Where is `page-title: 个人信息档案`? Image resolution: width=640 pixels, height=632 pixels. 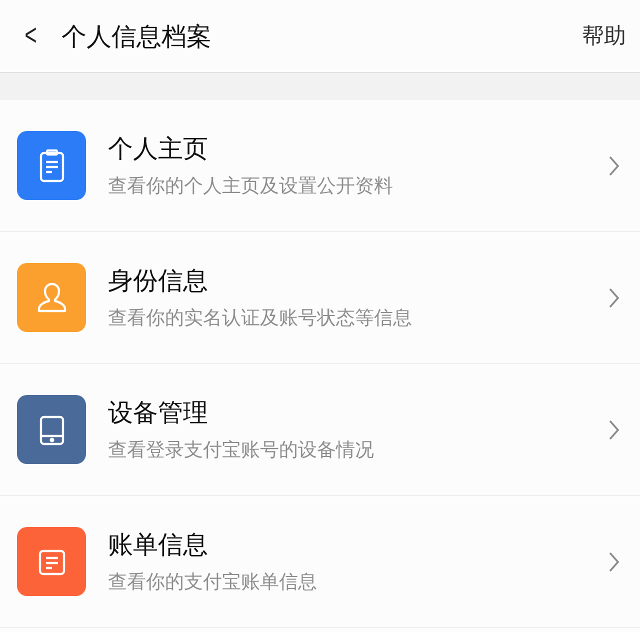
page-title: 个人信息档案 is located at coordinates (137, 36).